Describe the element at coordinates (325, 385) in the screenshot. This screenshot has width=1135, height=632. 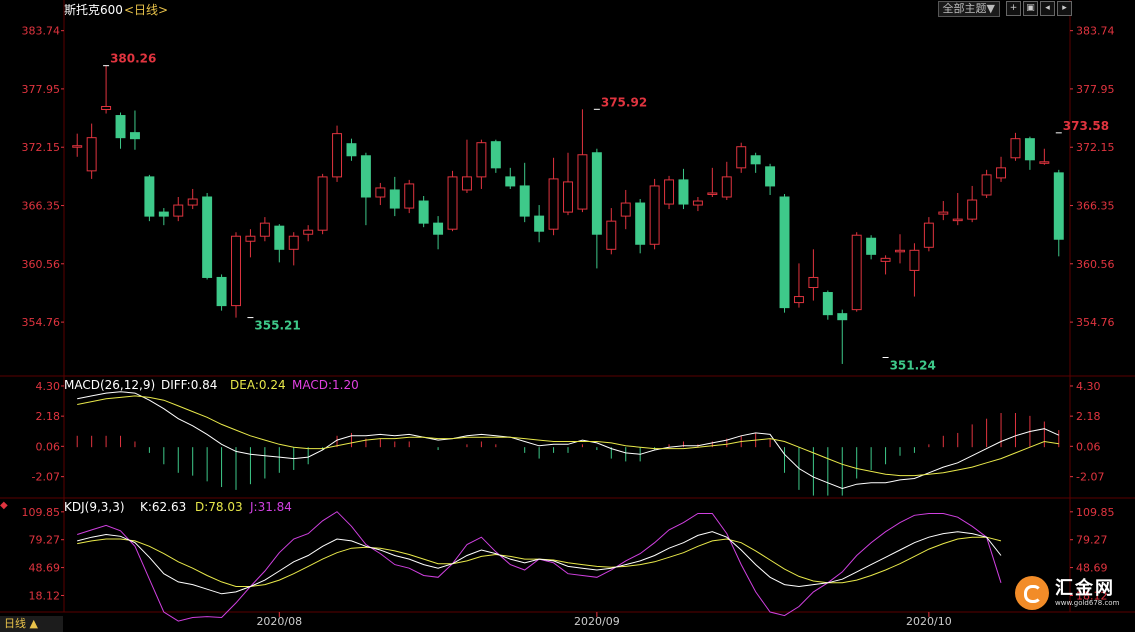
I see `macd-legend-label: MACD:1.20` at that location.